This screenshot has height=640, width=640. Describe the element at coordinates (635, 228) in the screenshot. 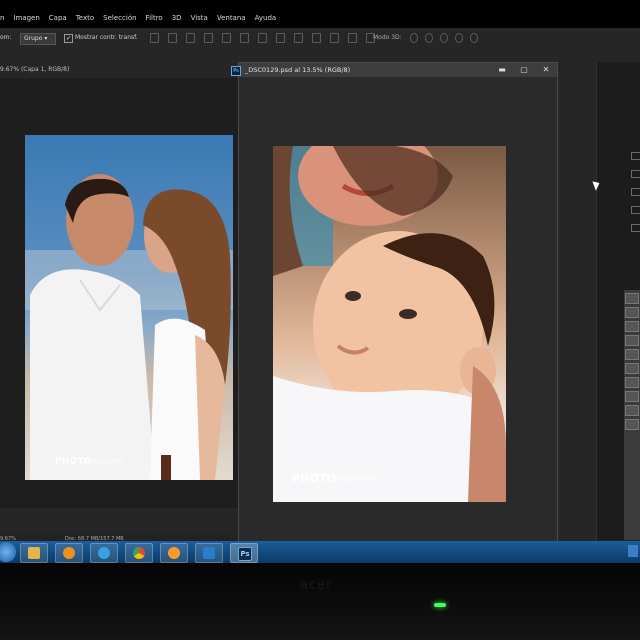

I see `panel-styles-icon` at that location.